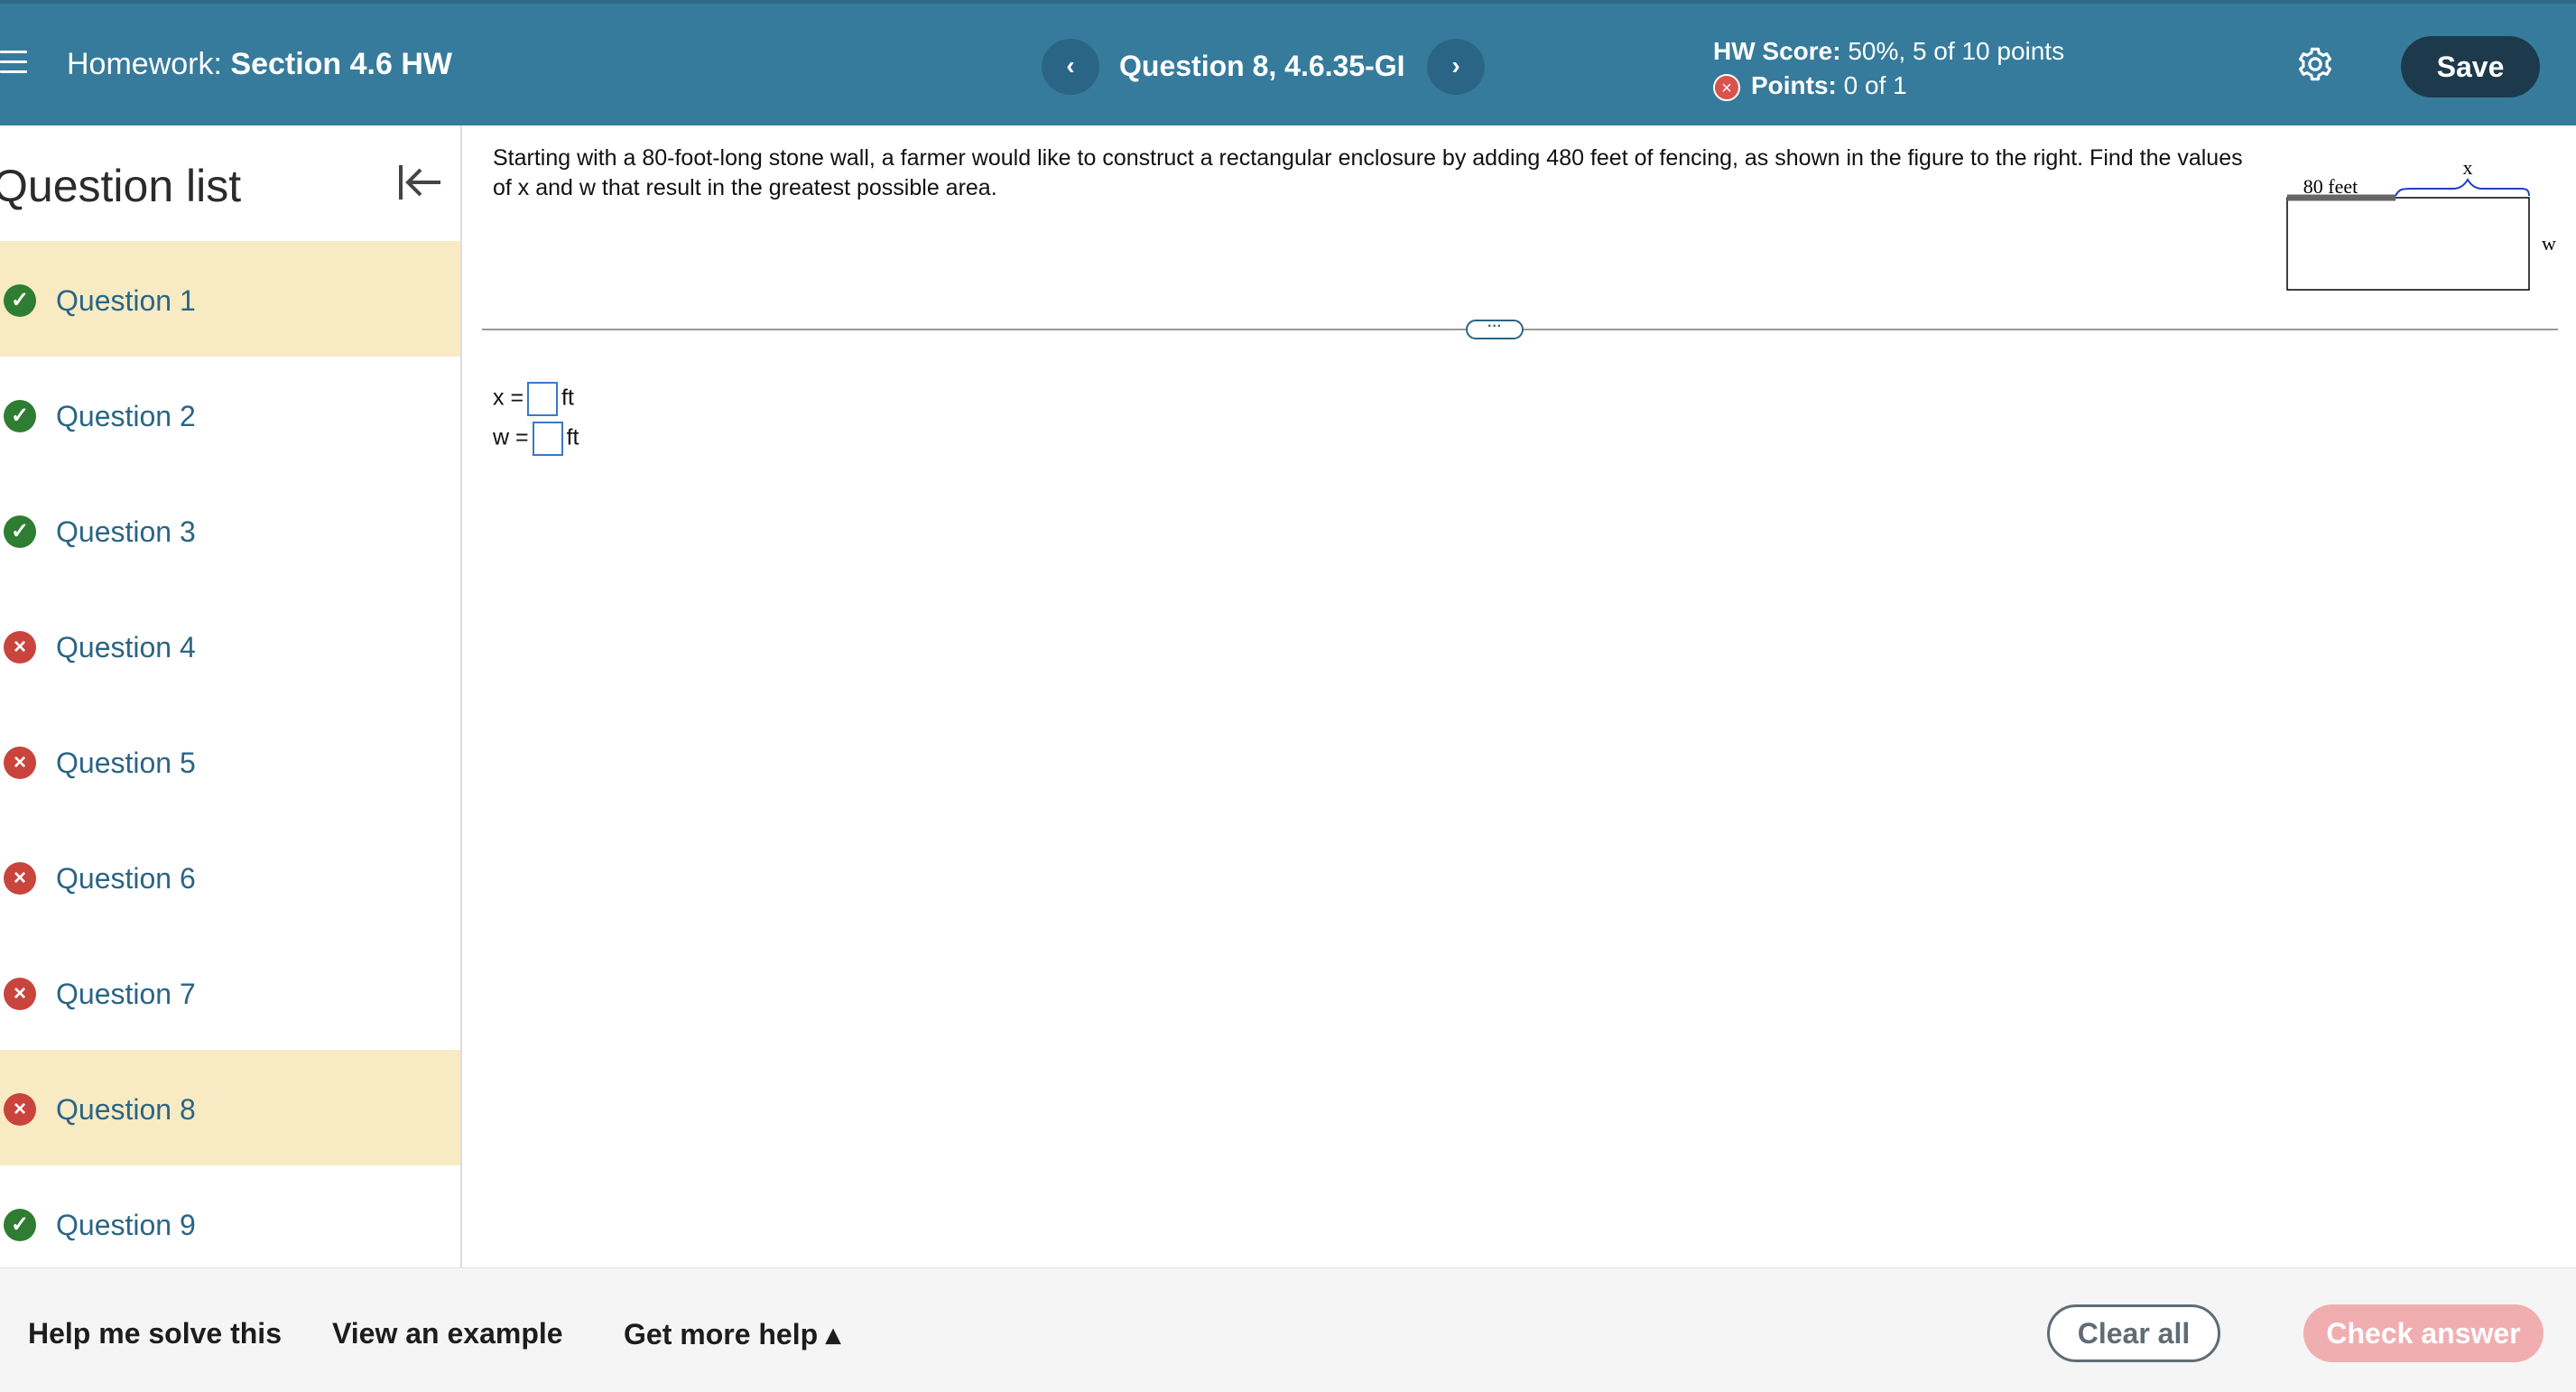  What do you see at coordinates (230, 530) in the screenshot?
I see `question-list-item: ✓ Question 3` at bounding box center [230, 530].